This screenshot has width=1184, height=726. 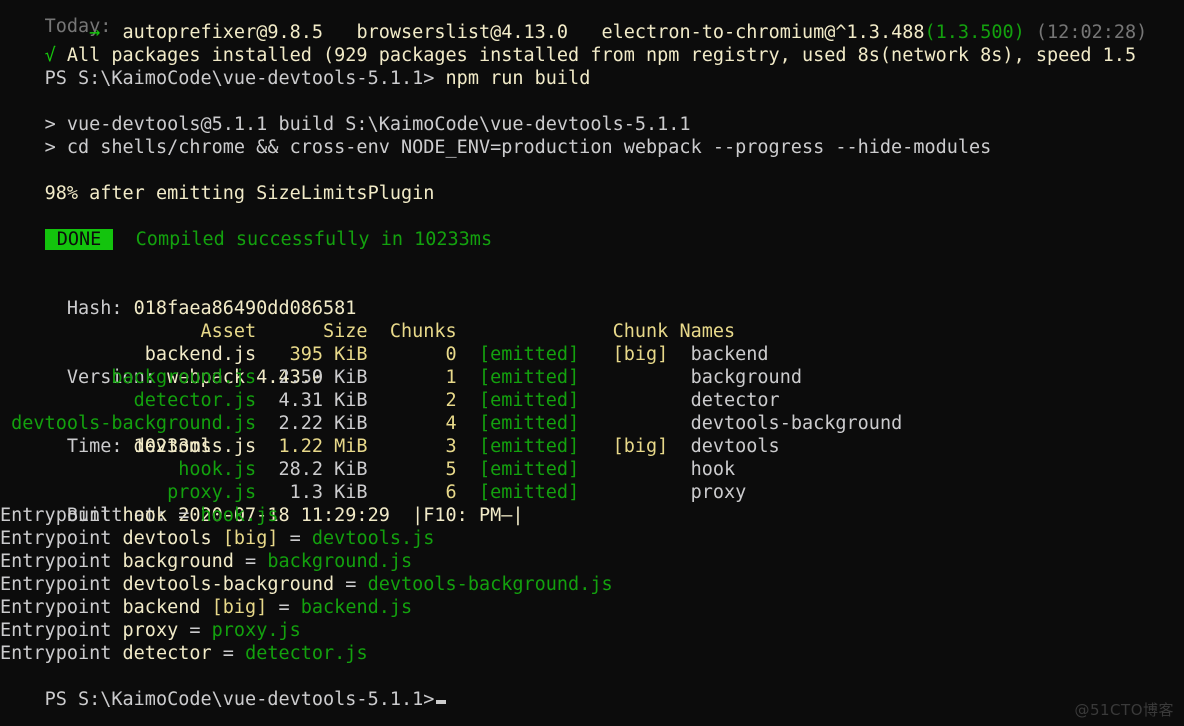 What do you see at coordinates (412, 492) in the screenshot?
I see `row-chunk-id: 6` at bounding box center [412, 492].